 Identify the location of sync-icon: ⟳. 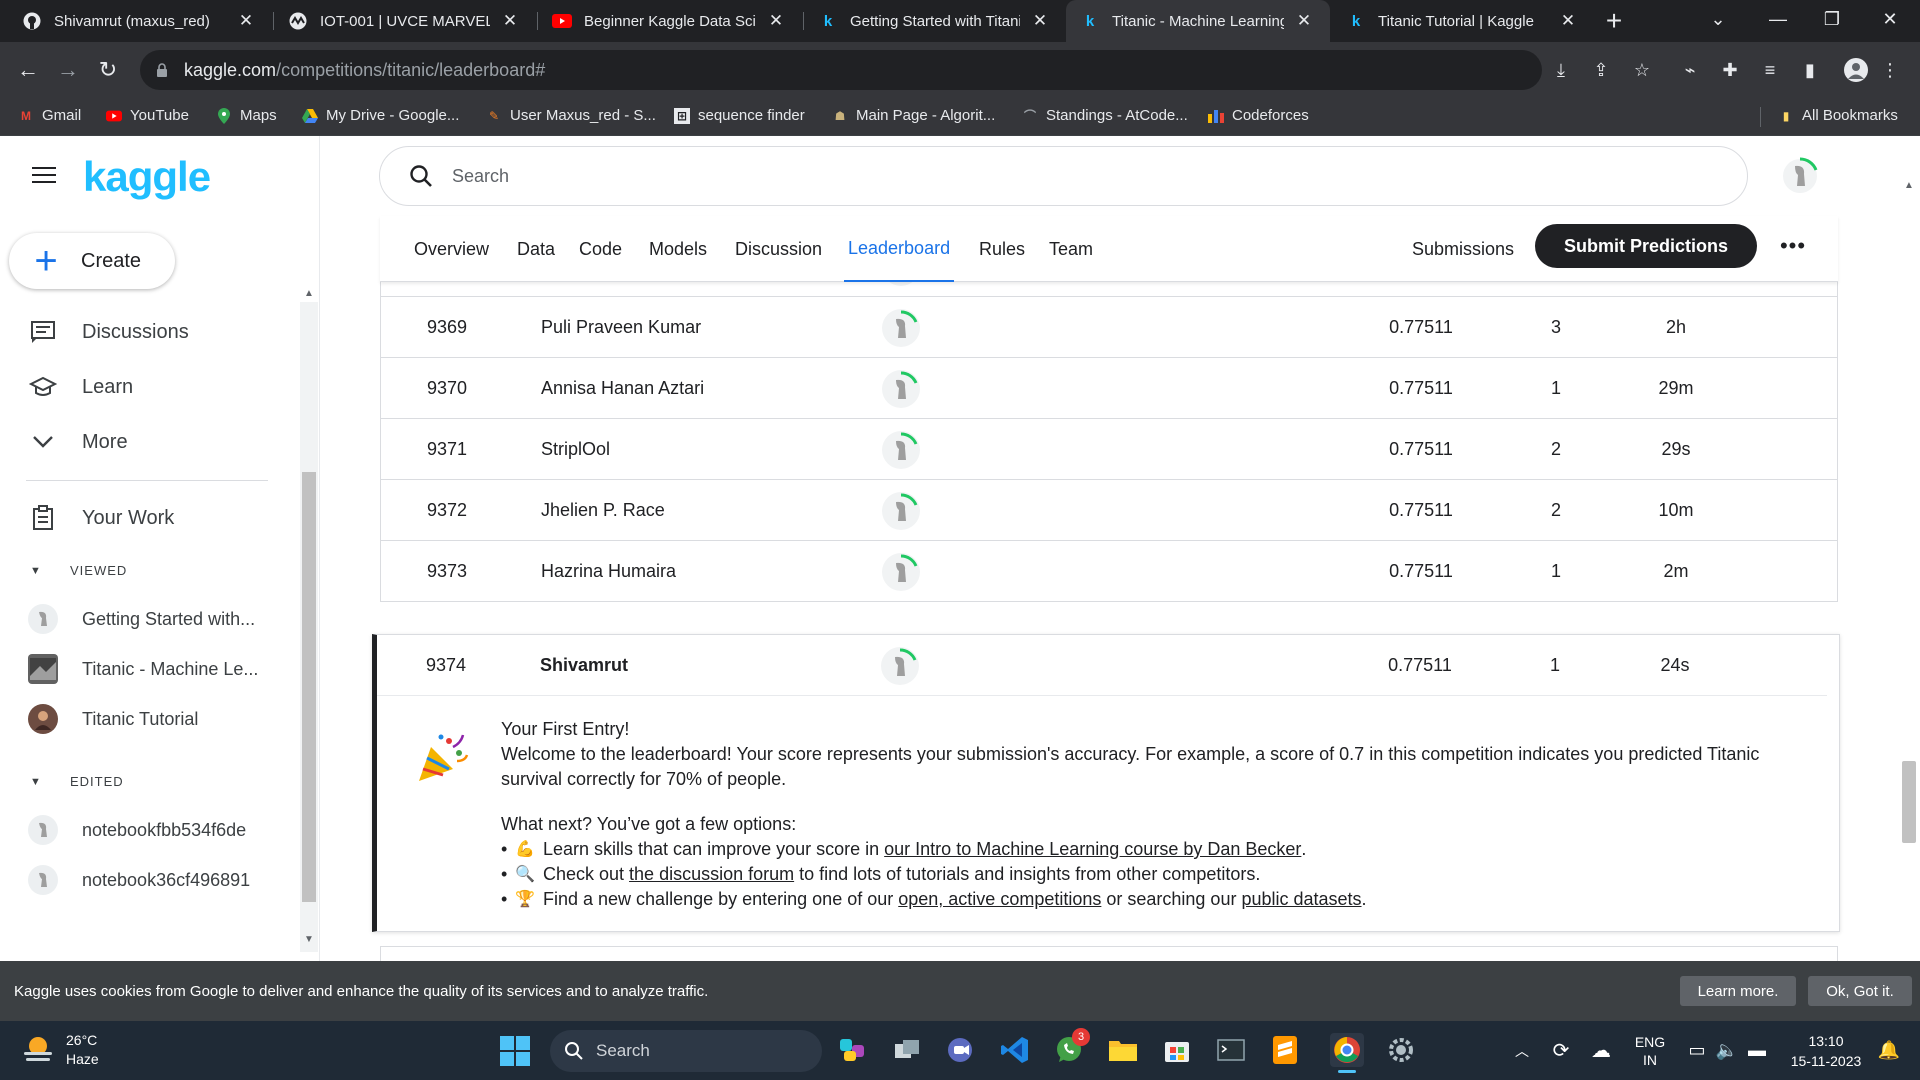
(1561, 1050).